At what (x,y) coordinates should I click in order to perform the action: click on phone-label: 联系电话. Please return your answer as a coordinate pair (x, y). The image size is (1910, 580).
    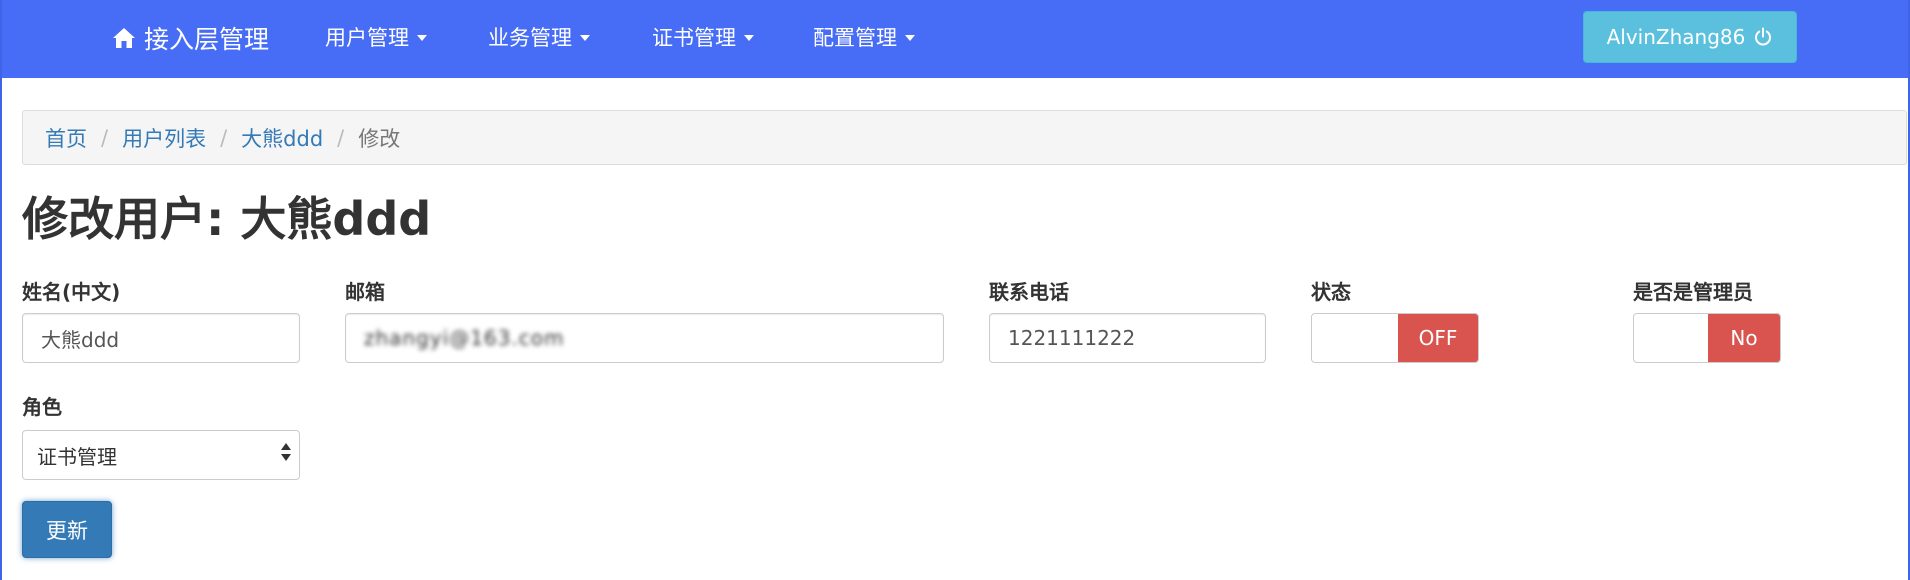
    Looking at the image, I should click on (1029, 292).